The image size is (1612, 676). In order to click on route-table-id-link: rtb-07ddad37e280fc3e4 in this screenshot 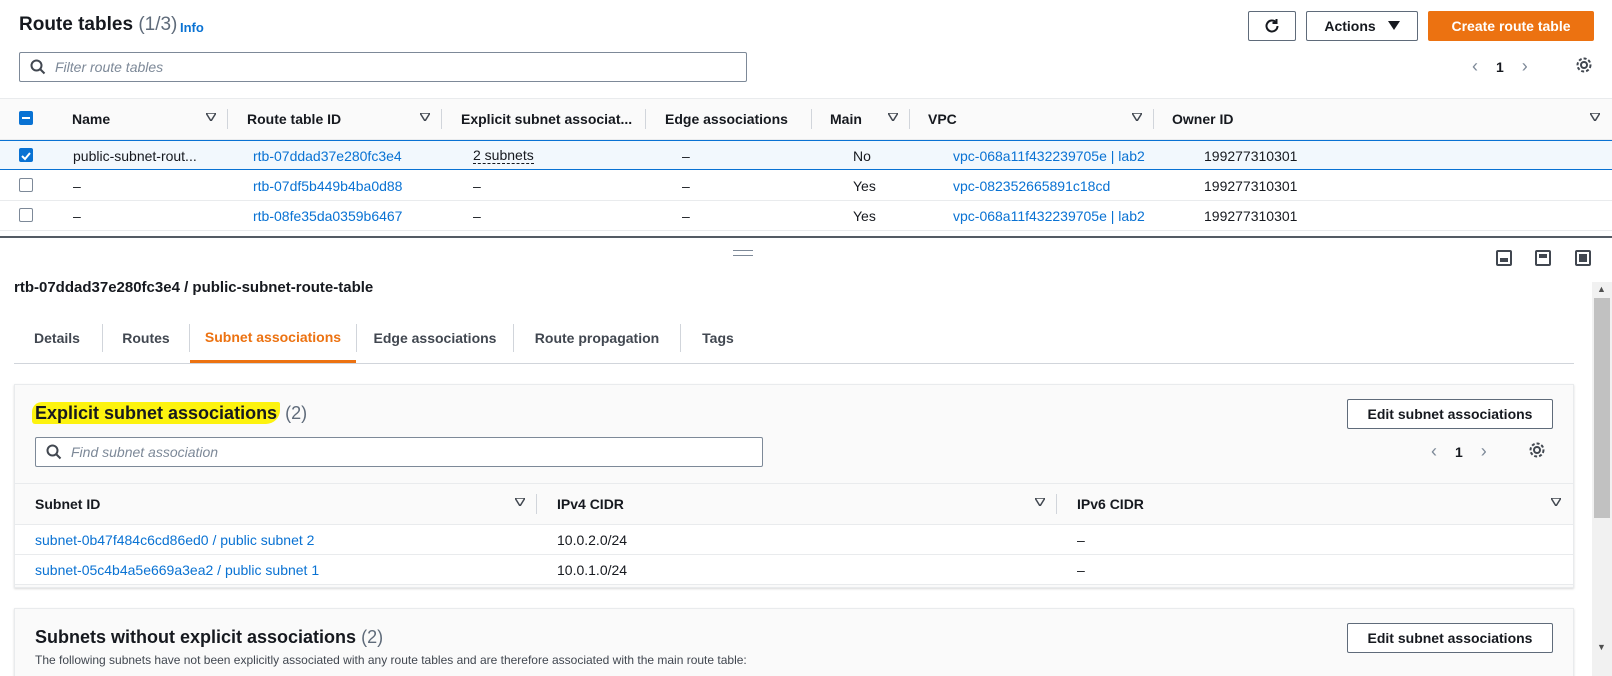, I will do `click(327, 155)`.